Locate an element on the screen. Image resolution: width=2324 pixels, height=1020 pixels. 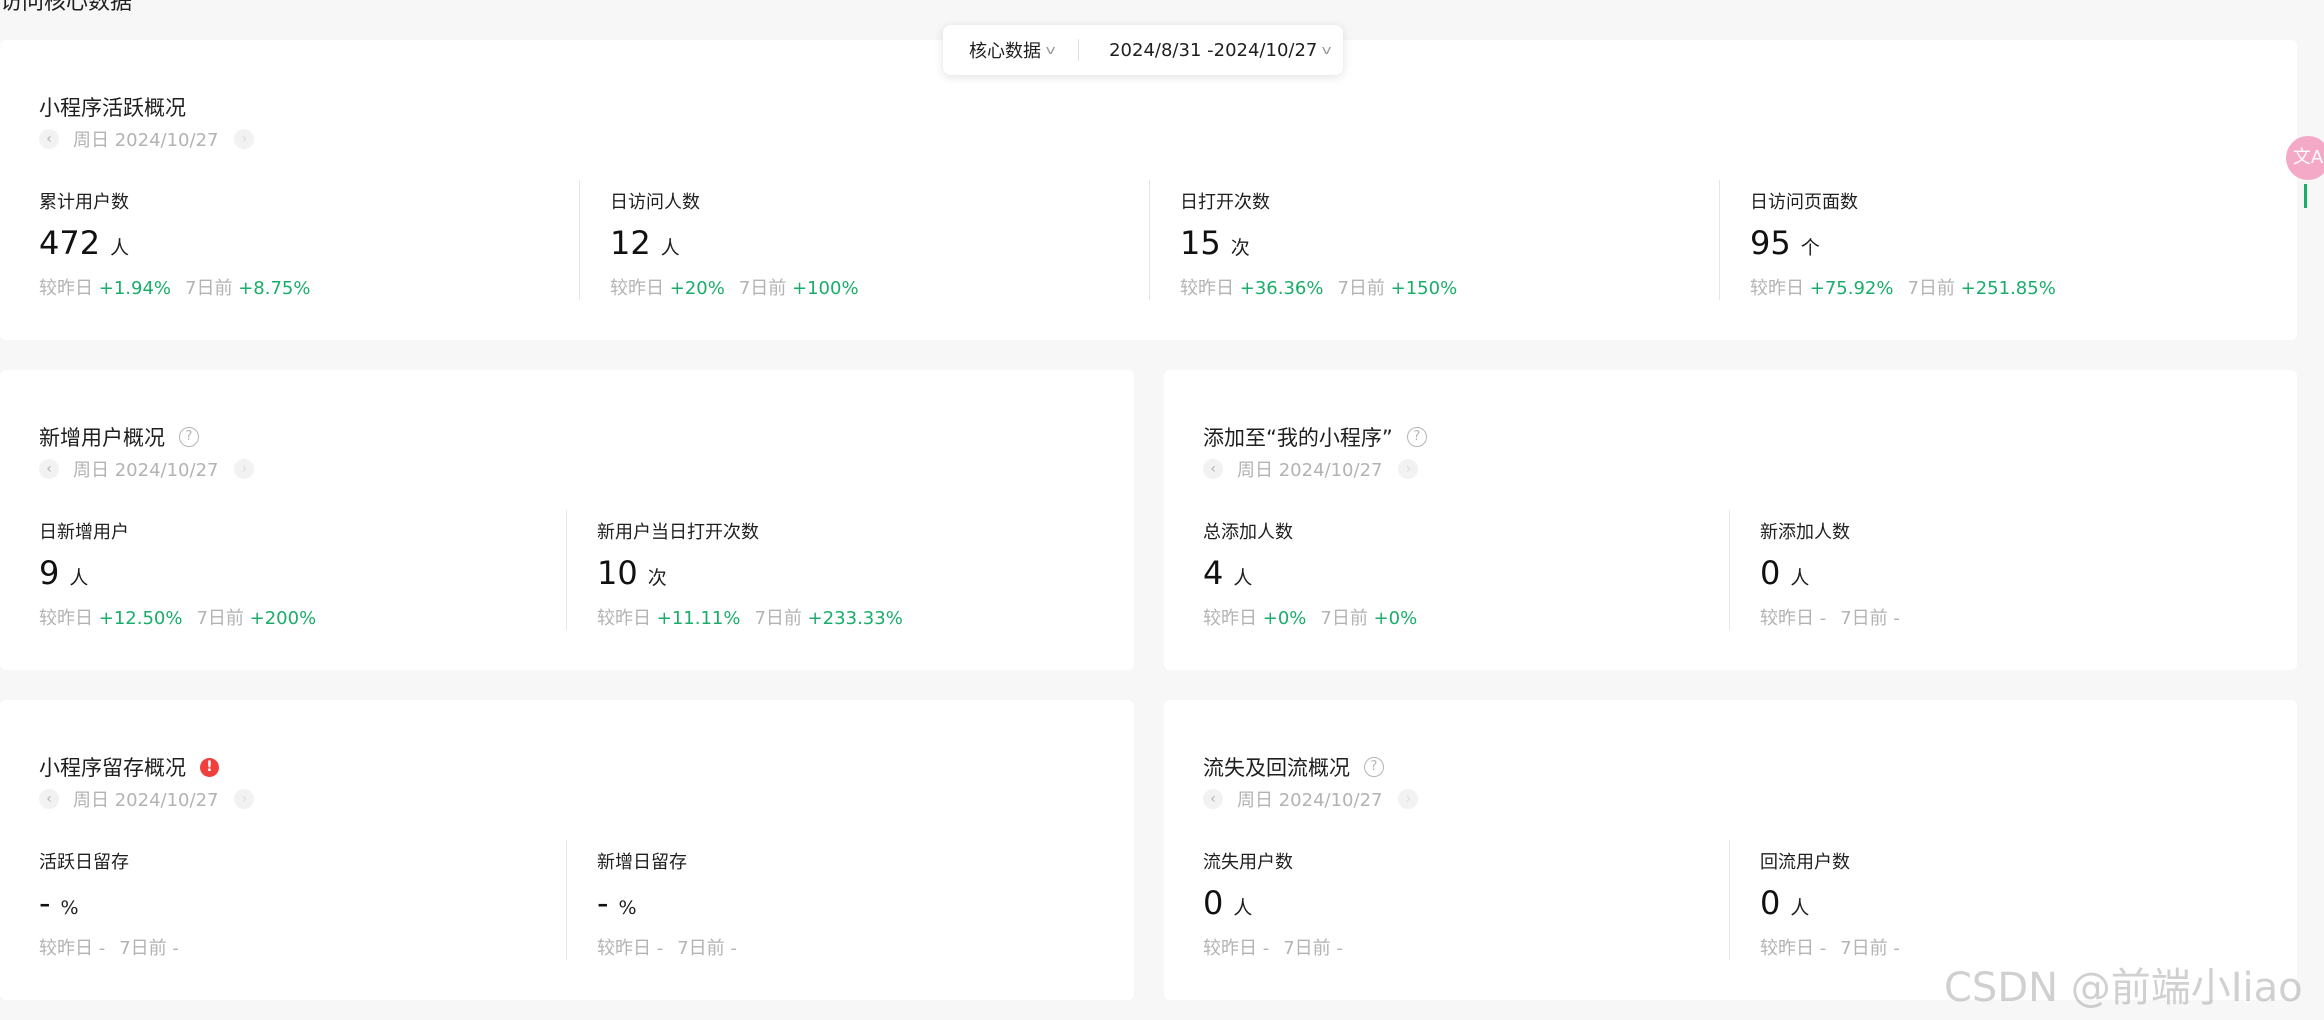
metric-value: 10 is located at coordinates (617, 573).